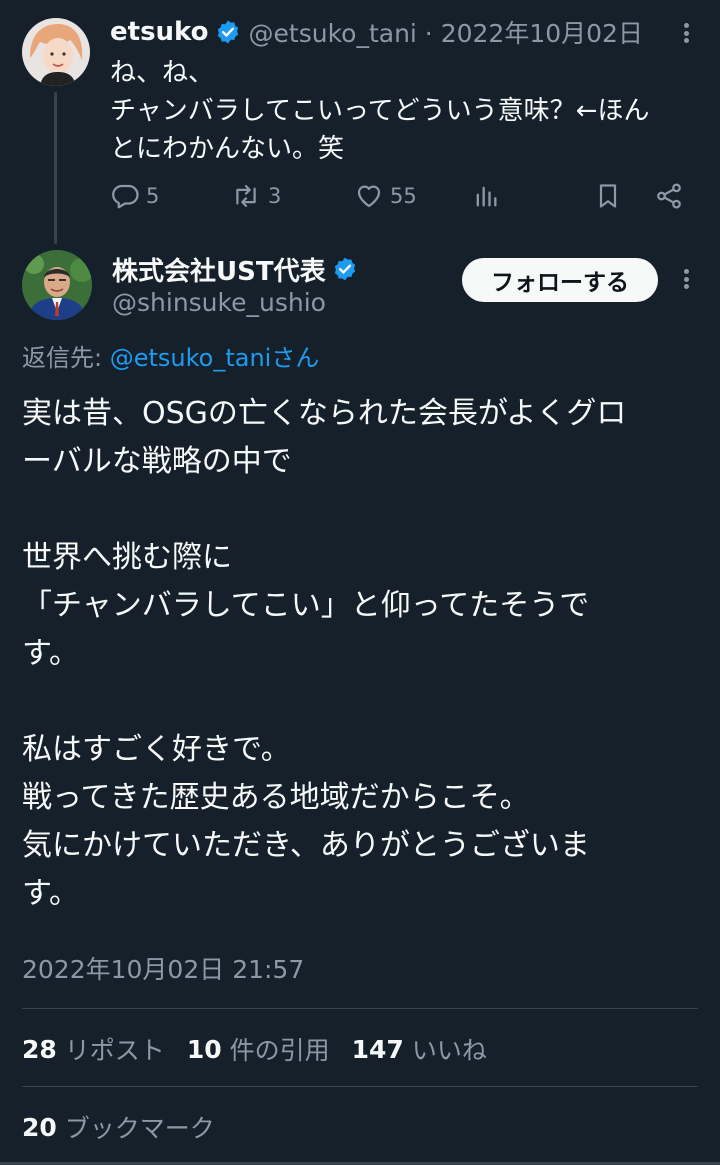 This screenshot has width=720, height=1165. What do you see at coordinates (276, 797) in the screenshot?
I see `body-line: 戦ってきた歴史ある地域だからこそ。` at bounding box center [276, 797].